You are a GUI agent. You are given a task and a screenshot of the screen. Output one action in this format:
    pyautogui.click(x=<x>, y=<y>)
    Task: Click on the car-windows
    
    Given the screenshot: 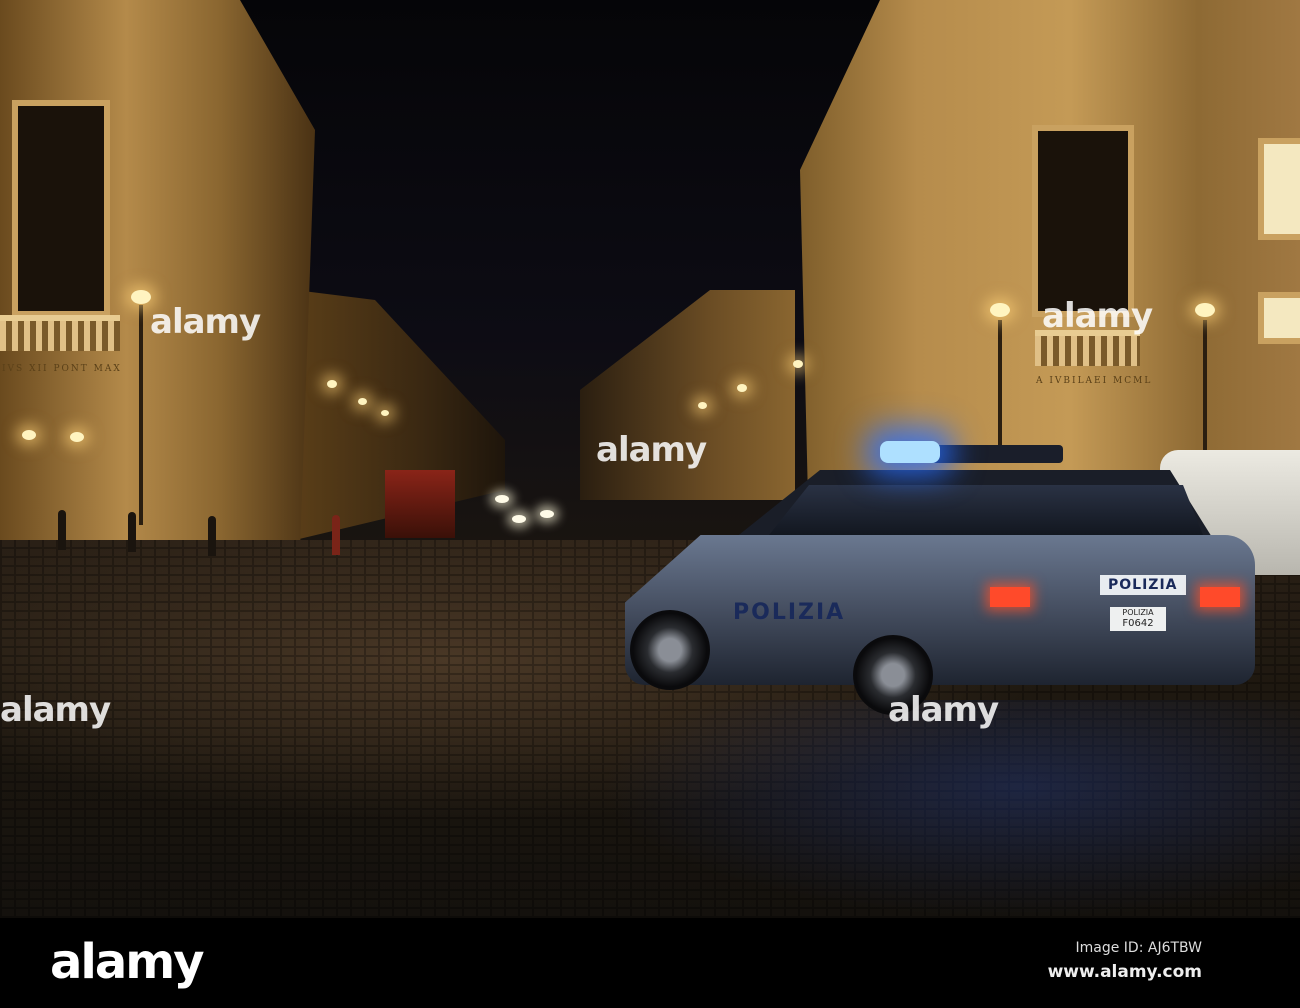 What is the action you would take?
    pyautogui.click(x=985, y=512)
    